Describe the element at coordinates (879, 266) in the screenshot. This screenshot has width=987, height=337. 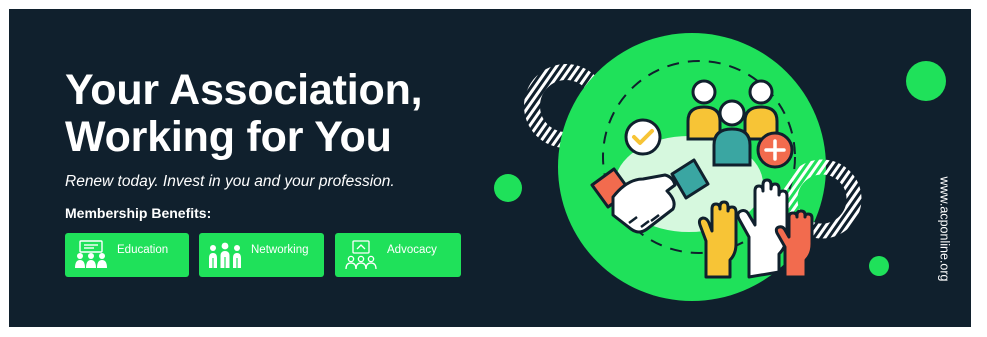
I see `green-dot-small` at that location.